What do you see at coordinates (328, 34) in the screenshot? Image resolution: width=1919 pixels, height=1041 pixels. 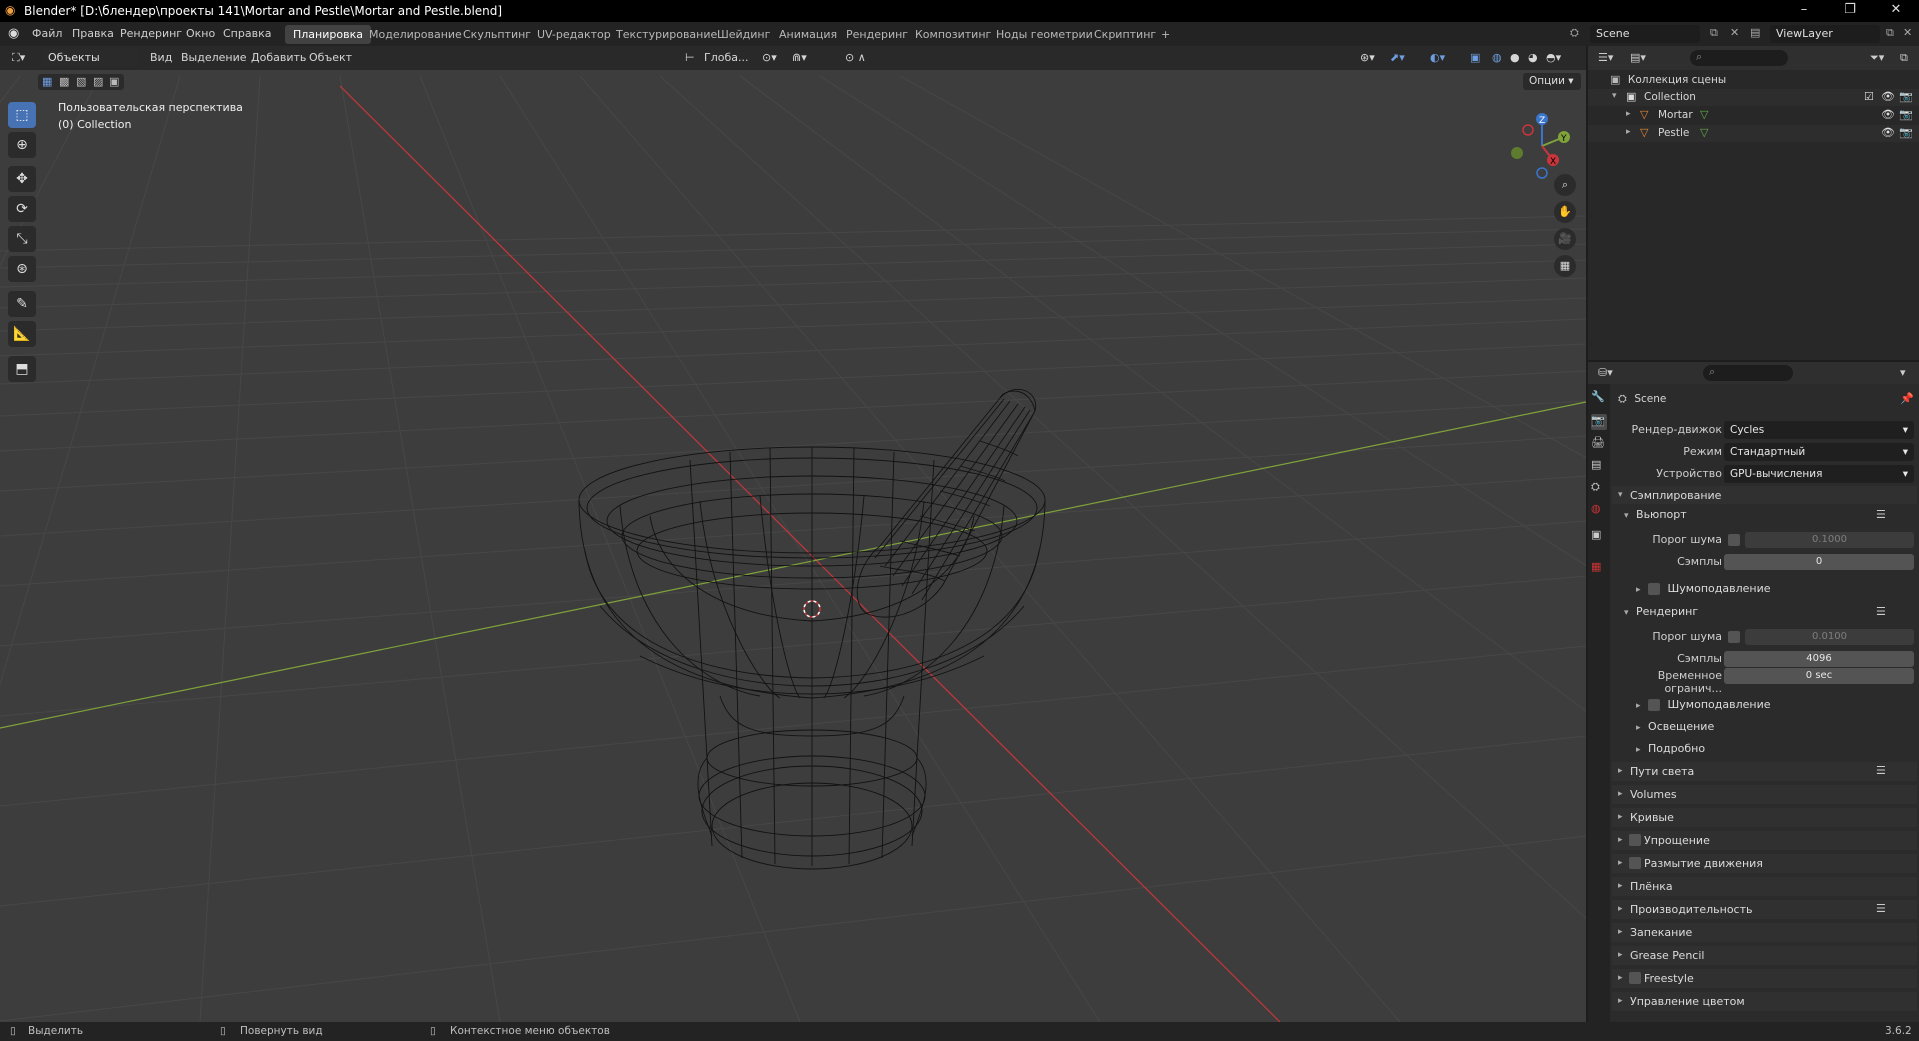 I see `tab-layout: Планировка` at bounding box center [328, 34].